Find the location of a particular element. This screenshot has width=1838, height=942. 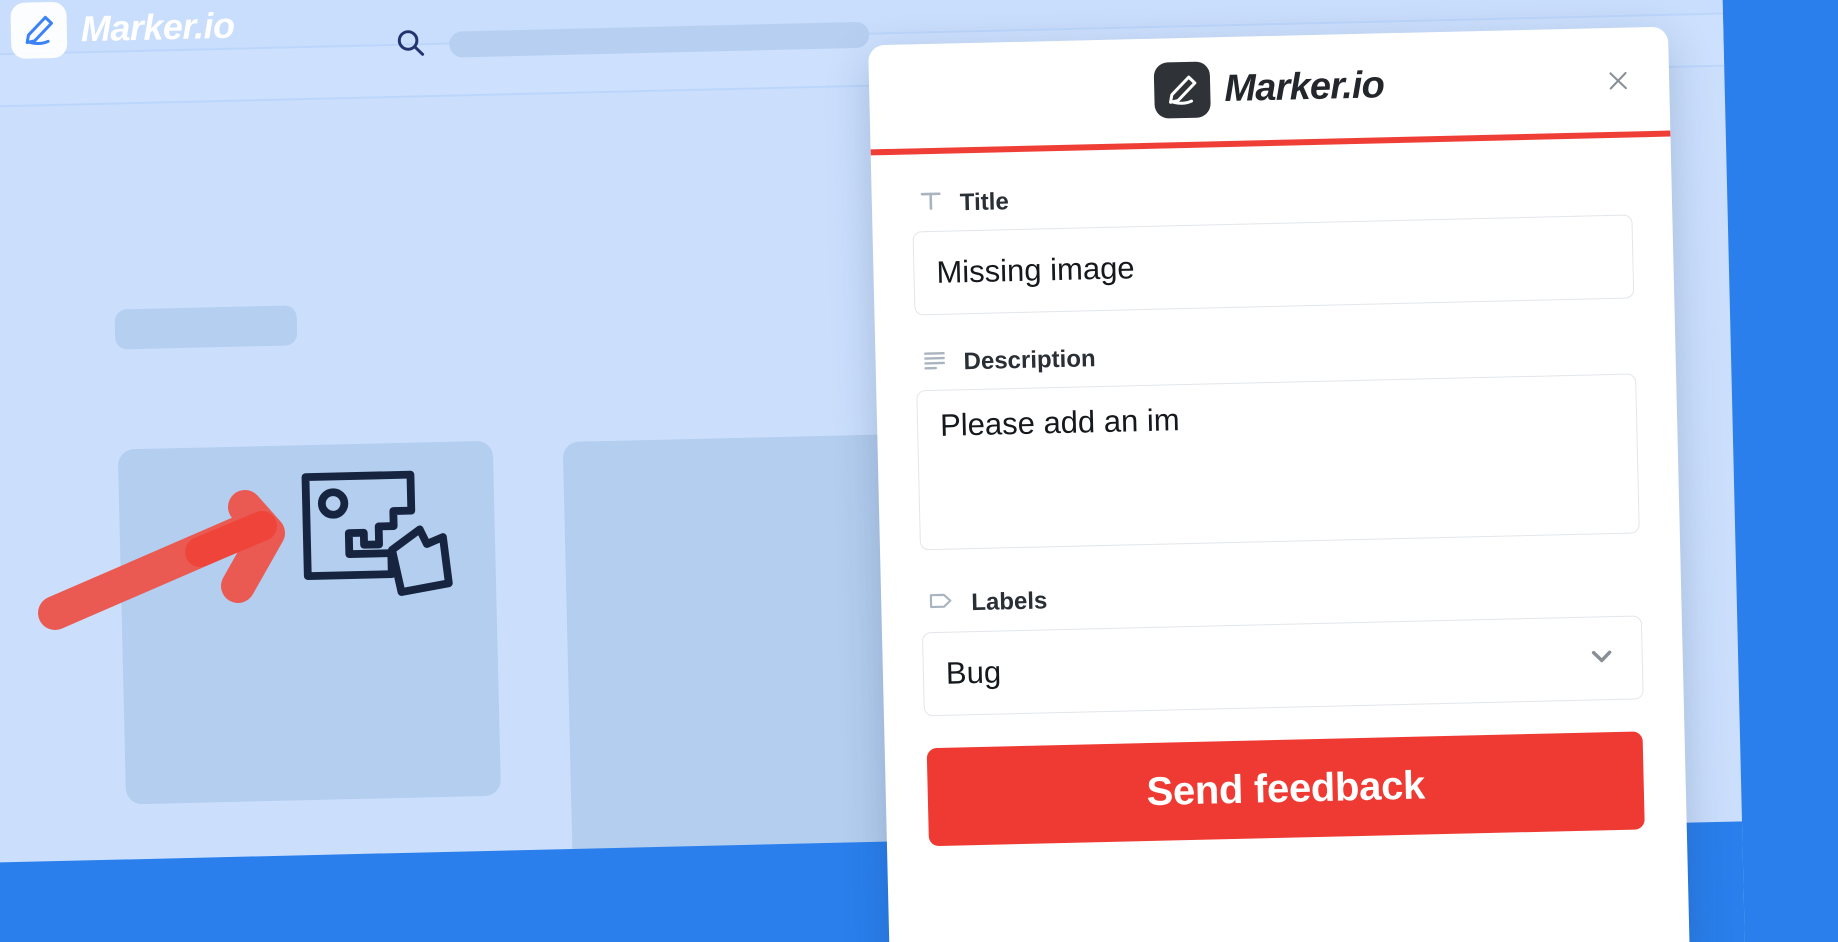

description-textarea is located at coordinates (1278, 462).